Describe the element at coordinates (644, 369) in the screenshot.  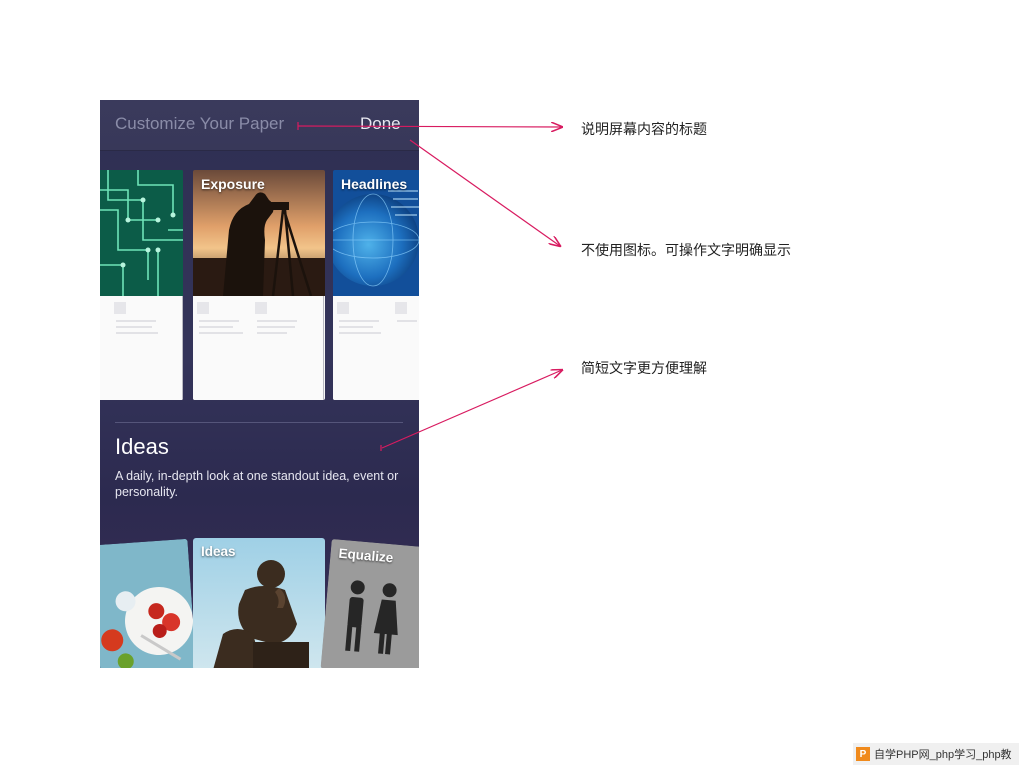
I see `annotation-description: 简短文字更方便理解` at that location.